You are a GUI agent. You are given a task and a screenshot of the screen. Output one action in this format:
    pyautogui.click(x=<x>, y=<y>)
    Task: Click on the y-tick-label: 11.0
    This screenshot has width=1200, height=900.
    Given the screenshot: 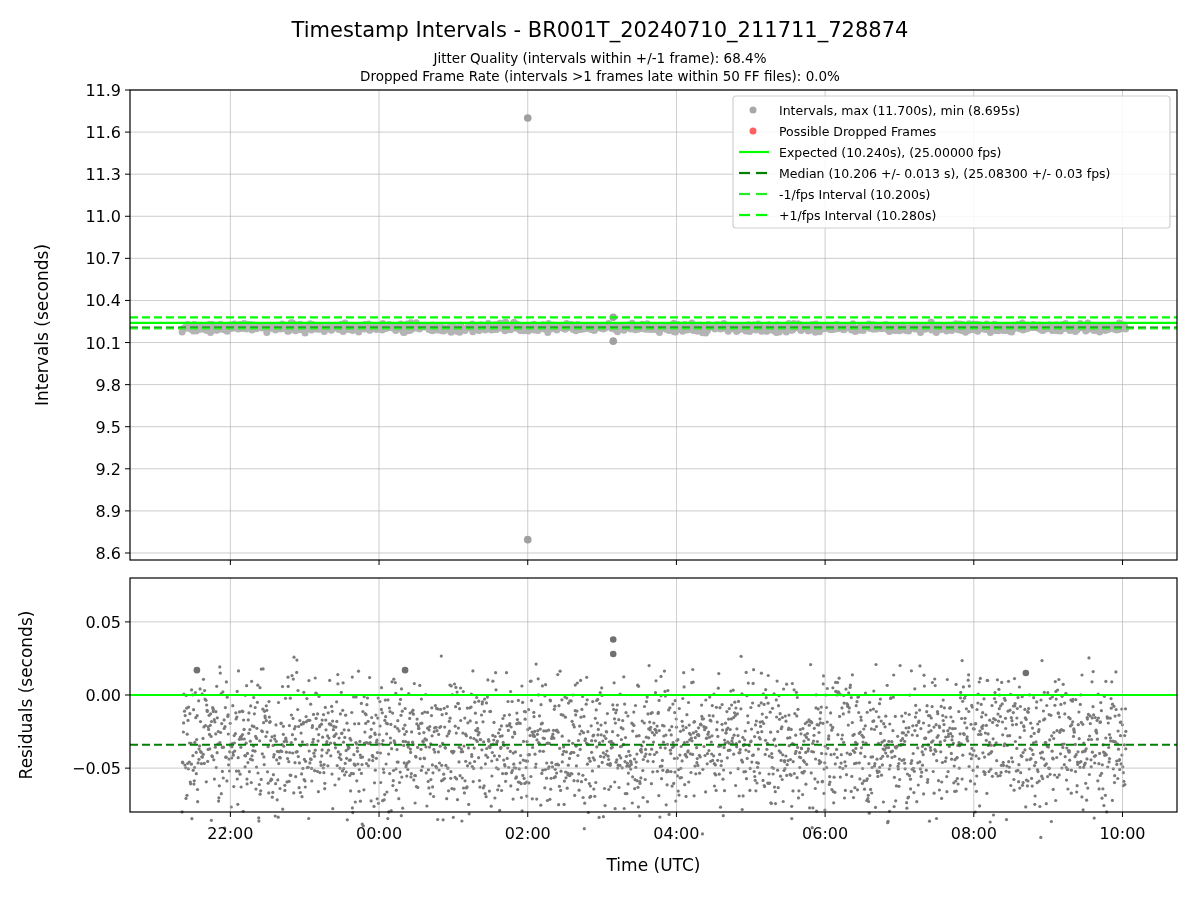 What is the action you would take?
    pyautogui.click(x=103, y=217)
    